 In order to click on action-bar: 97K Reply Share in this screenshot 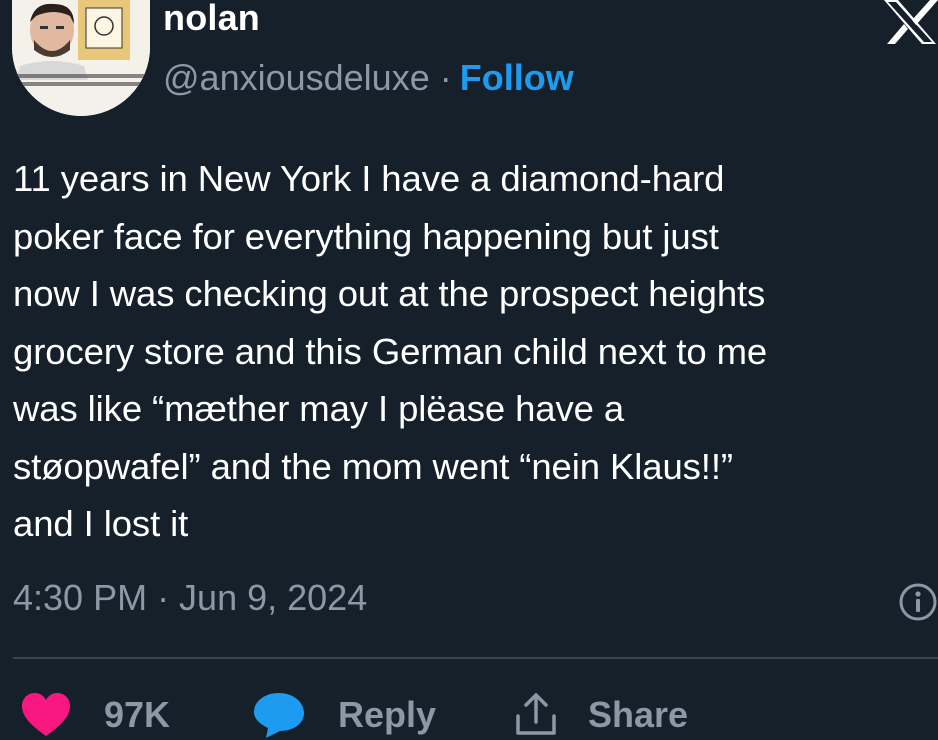, I will do `click(469, 715)`.